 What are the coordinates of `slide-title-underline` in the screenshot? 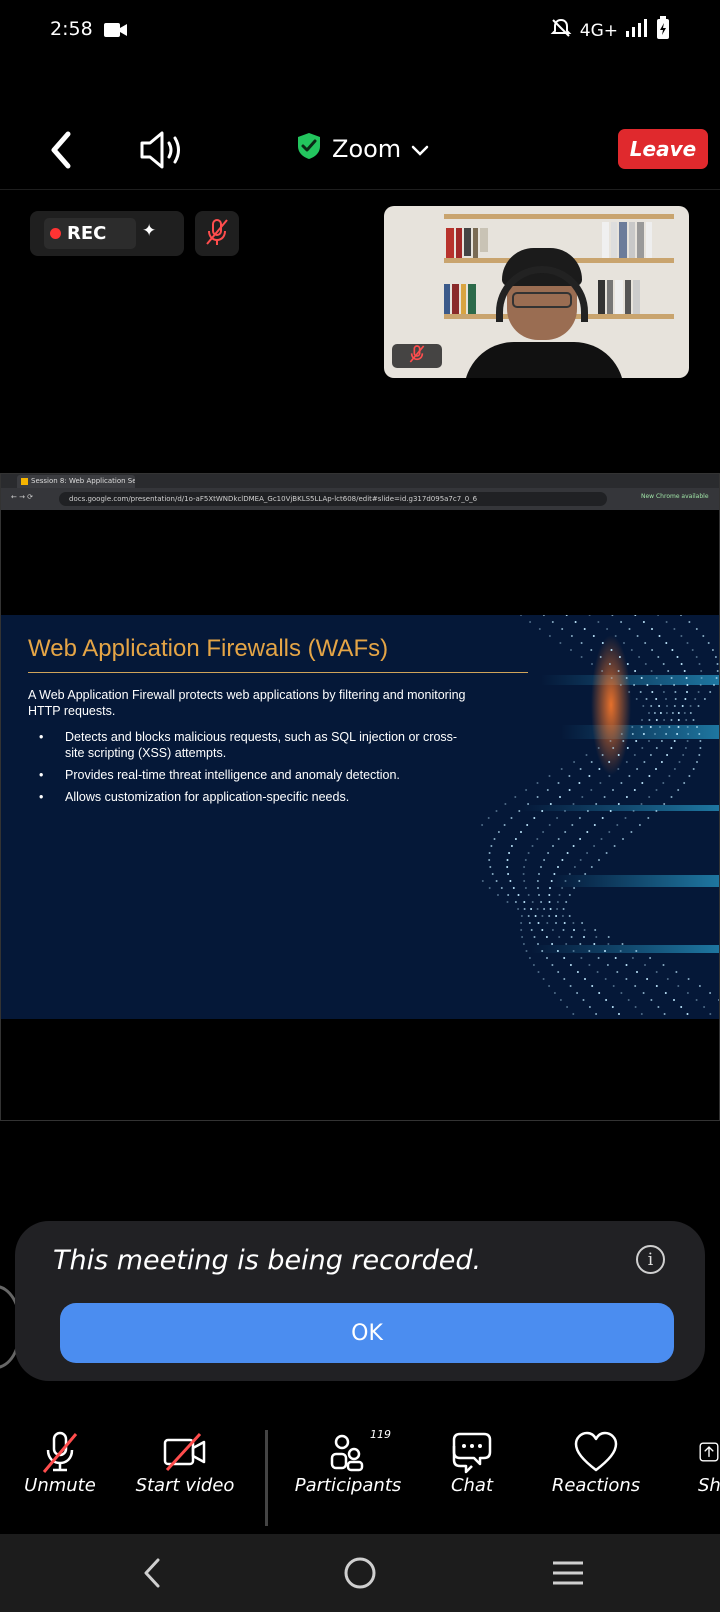 It's located at (278, 672).